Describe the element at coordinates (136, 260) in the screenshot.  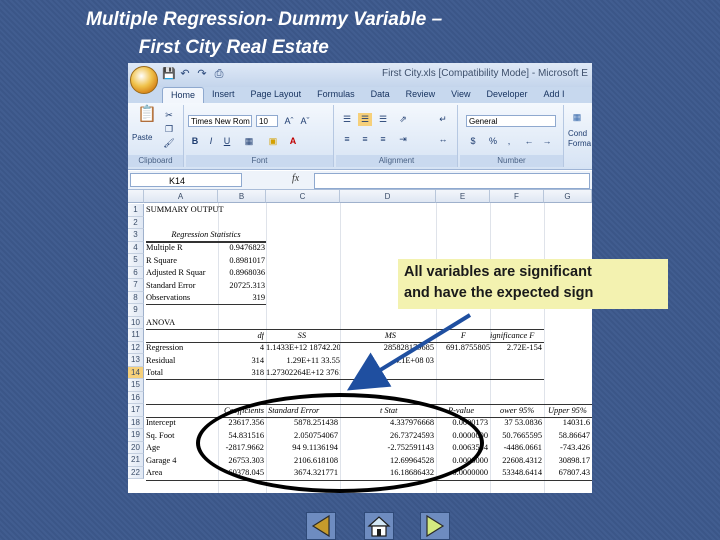
I see `row-header-5: 5` at that location.